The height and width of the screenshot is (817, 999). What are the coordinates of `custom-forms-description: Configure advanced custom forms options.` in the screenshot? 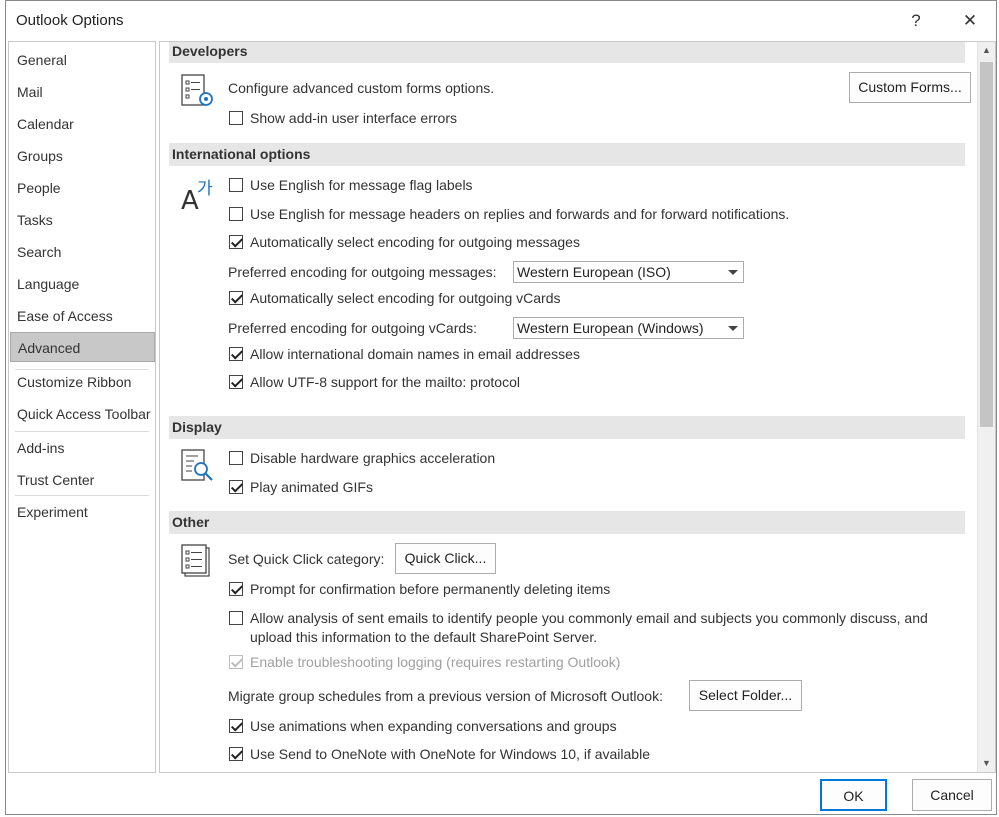 It's located at (361, 88).